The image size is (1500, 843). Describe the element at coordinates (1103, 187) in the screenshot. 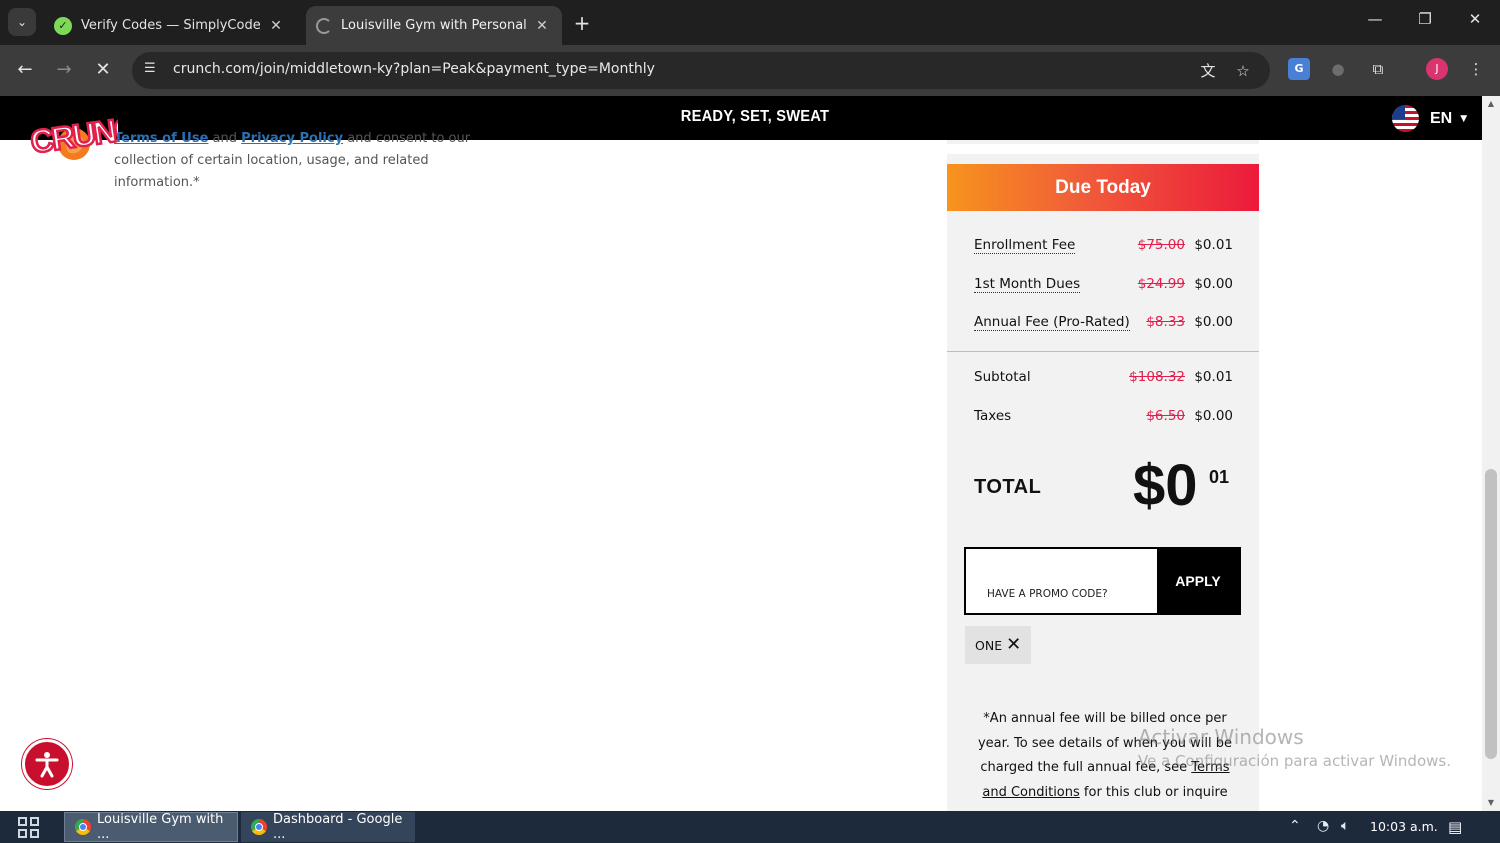

I see `due-today-header: Due Today` at that location.